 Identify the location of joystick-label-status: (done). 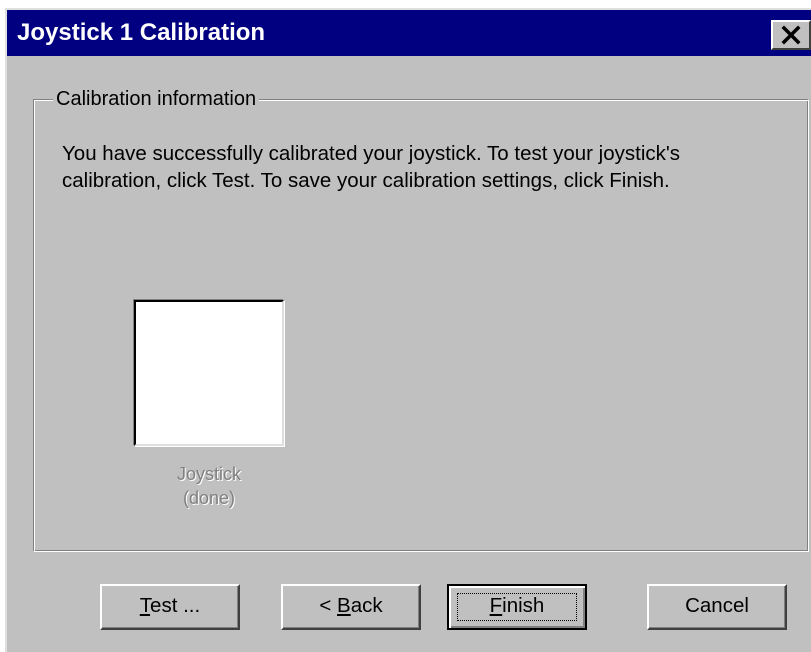
(209, 498).